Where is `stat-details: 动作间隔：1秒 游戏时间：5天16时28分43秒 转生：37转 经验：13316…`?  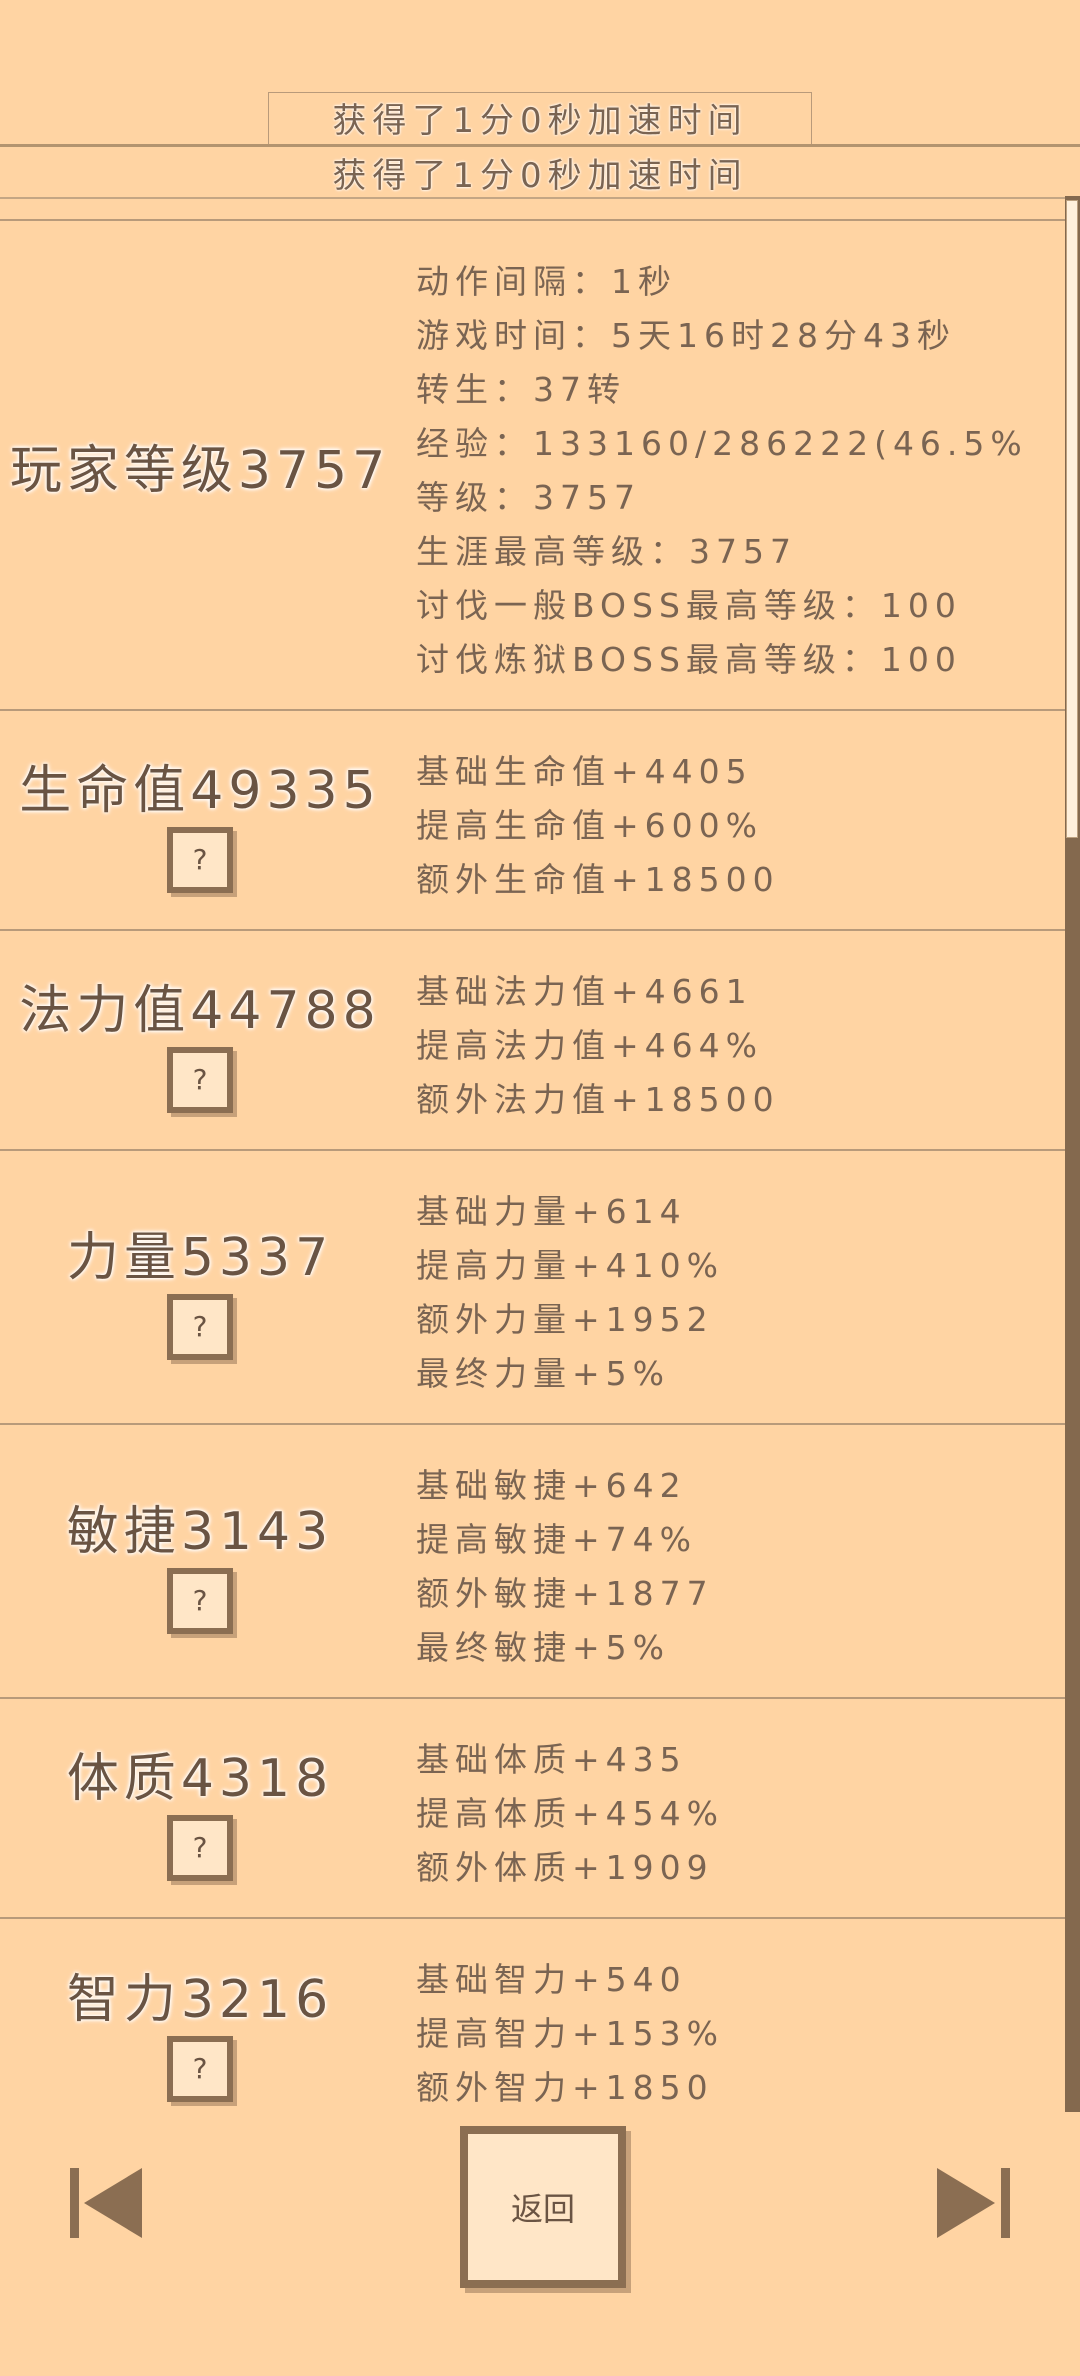
stat-details: 动作间隔：1秒 游戏时间：5天16时28分43秒 转生：37转 经验：13316… is located at coordinates (722, 471).